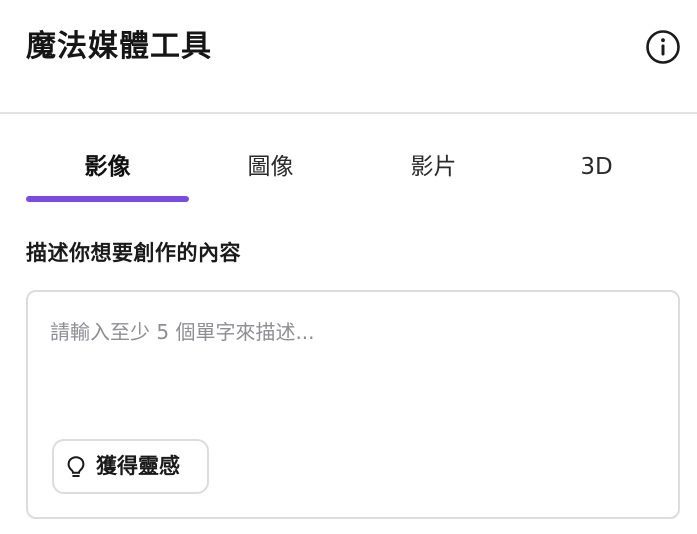  Describe the element at coordinates (107, 199) in the screenshot. I see `active-tab-indicator` at that location.